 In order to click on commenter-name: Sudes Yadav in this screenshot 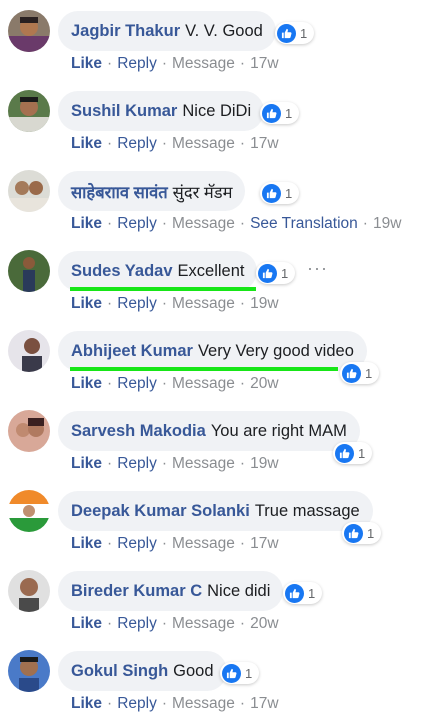, I will do `click(122, 271)`.